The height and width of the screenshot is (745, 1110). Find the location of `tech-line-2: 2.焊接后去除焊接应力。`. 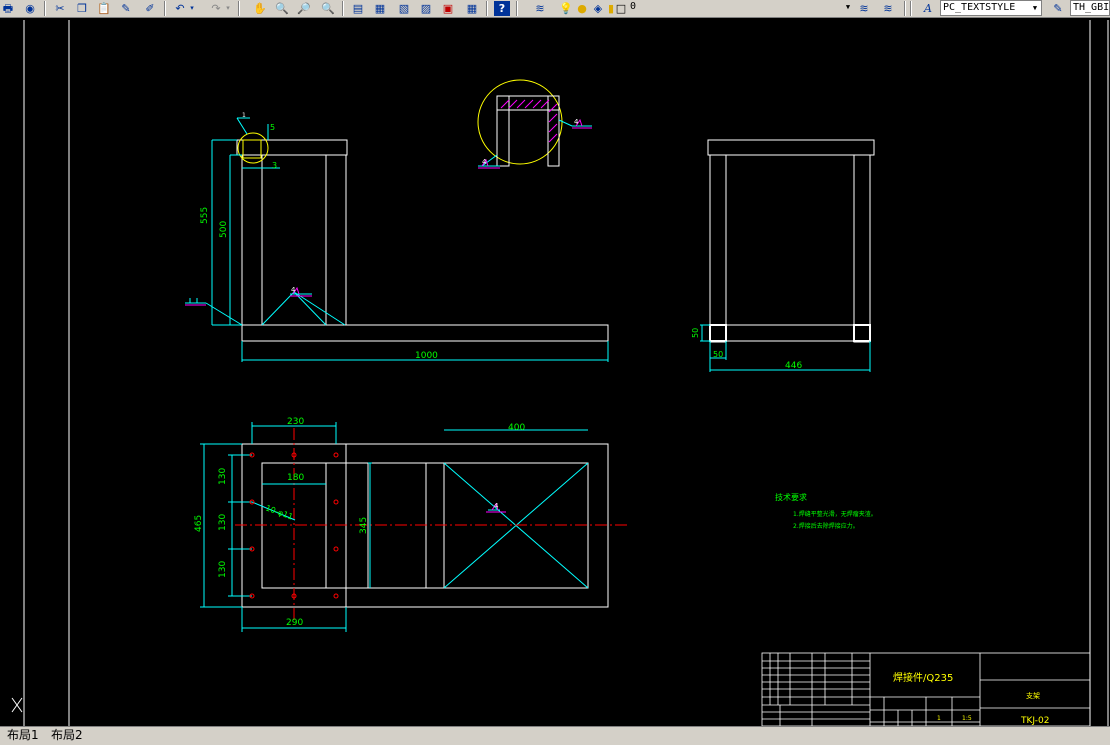

tech-line-2: 2.焊接后去除焊接应力。 is located at coordinates (826, 526).